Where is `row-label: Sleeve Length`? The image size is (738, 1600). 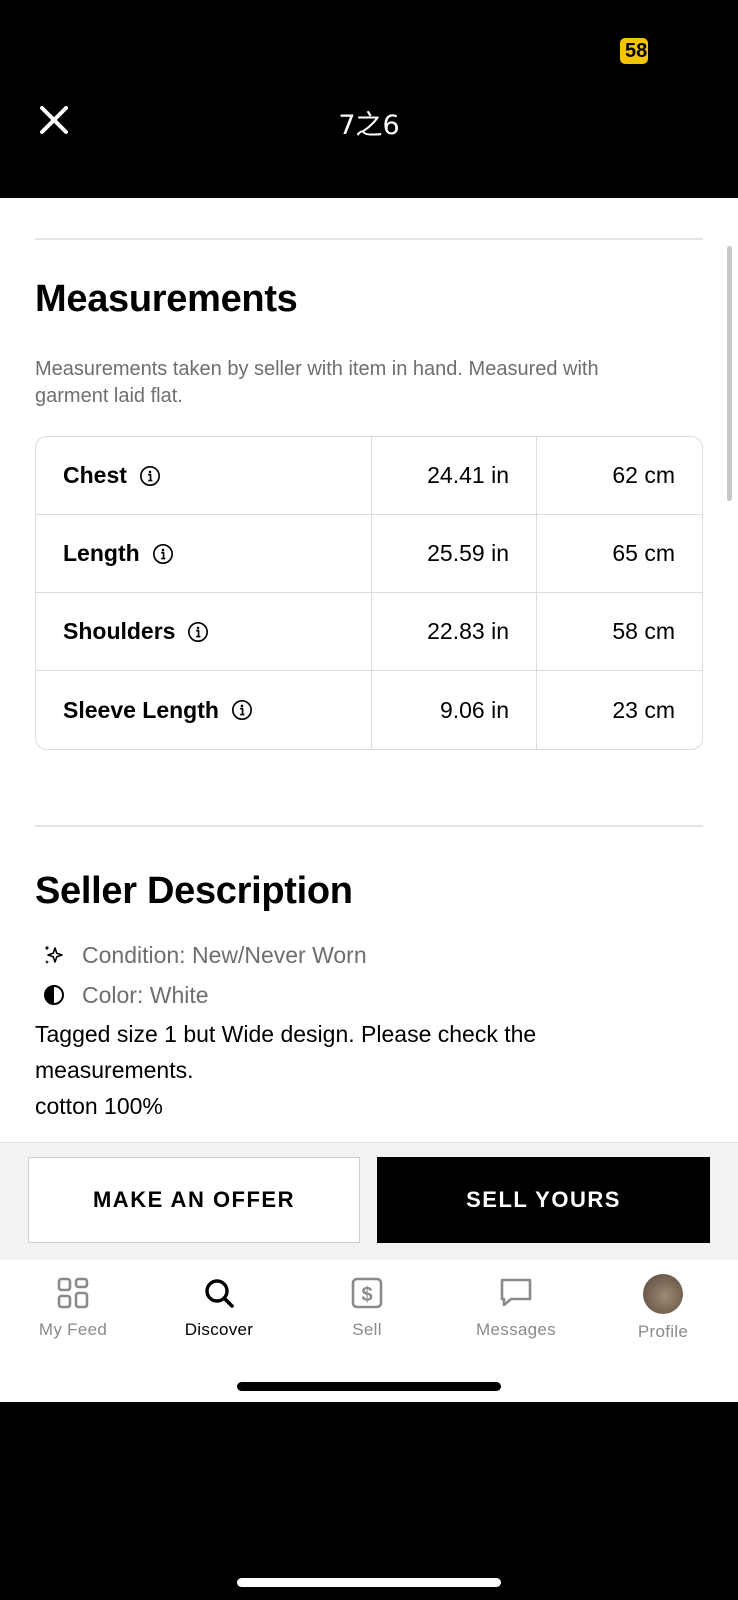
row-label: Sleeve Length is located at coordinates (204, 710).